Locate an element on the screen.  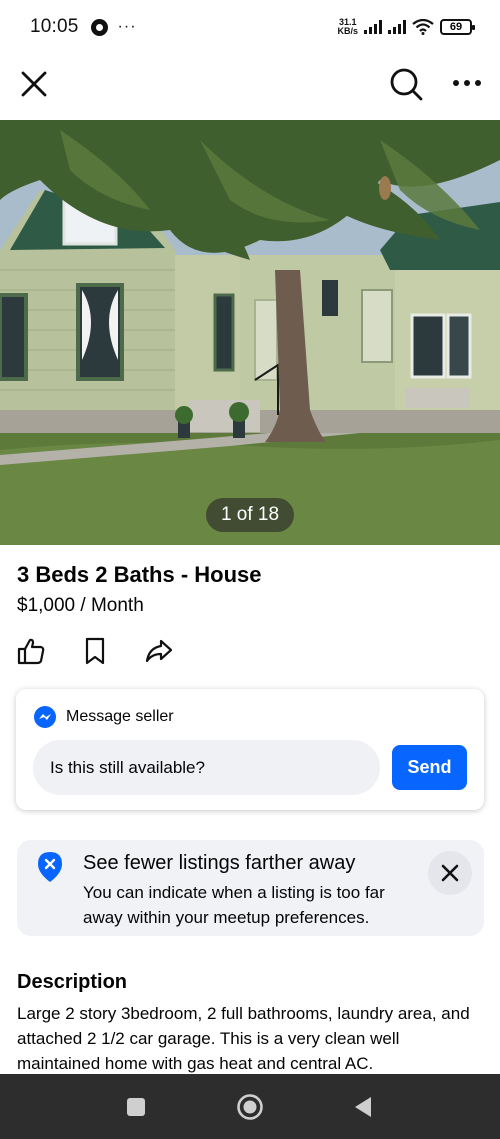
status-time: 10:05 is located at coordinates (54, 26).